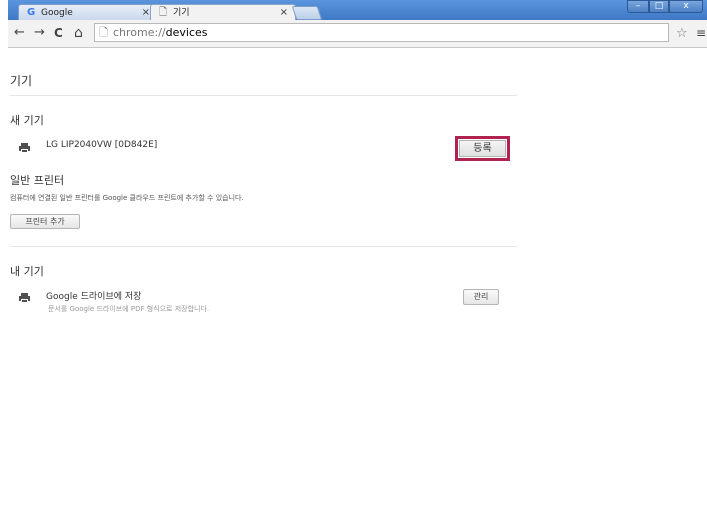  Describe the element at coordinates (181, 13) in the screenshot. I see `tab-title: 기기` at that location.